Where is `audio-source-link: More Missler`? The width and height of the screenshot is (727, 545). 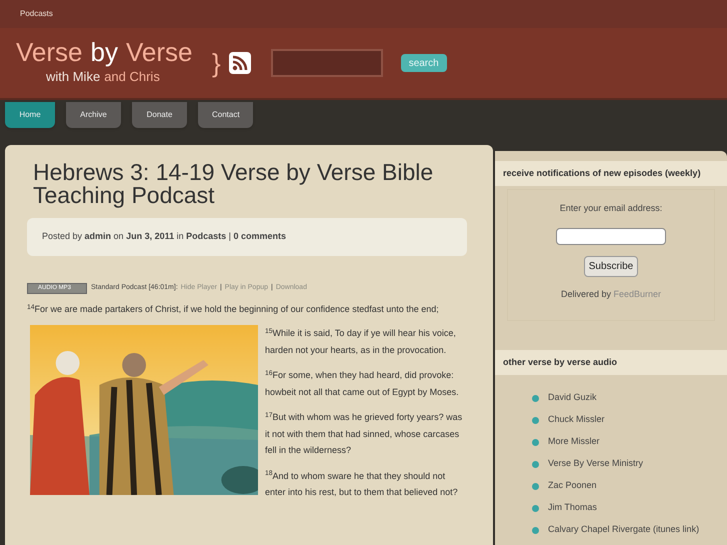
audio-source-link: More Missler is located at coordinates (574, 442).